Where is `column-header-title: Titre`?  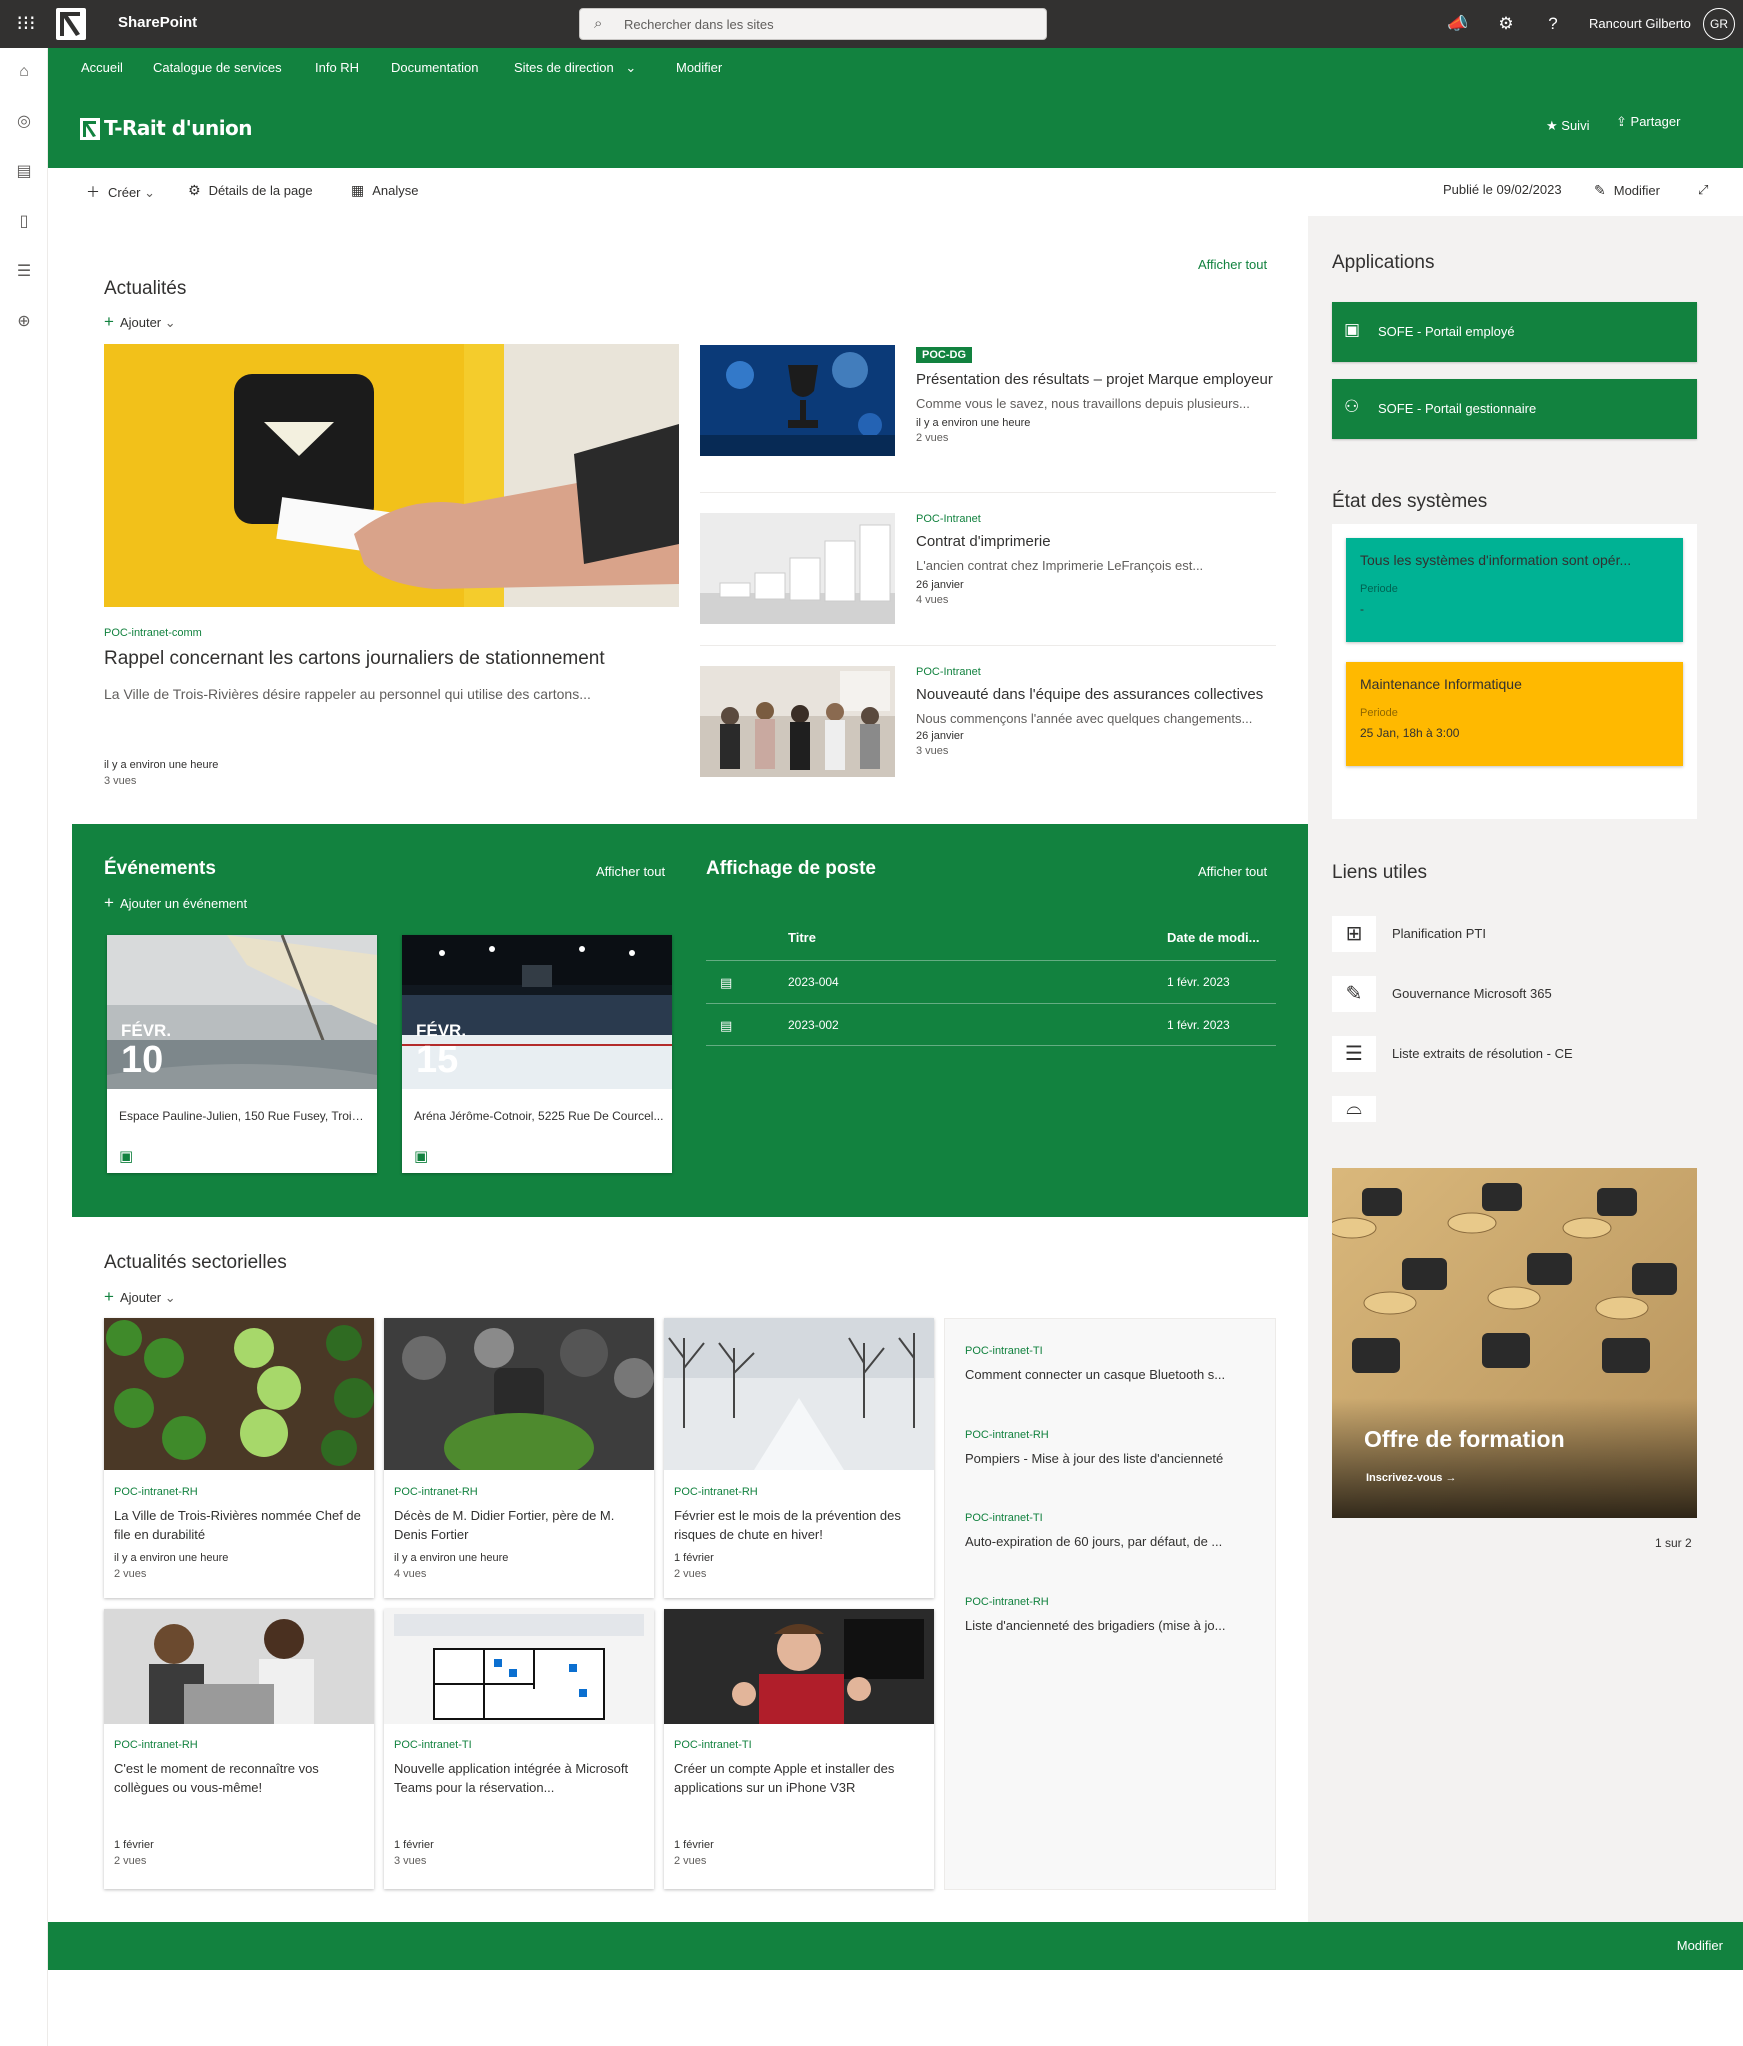 column-header-title: Titre is located at coordinates (802, 937).